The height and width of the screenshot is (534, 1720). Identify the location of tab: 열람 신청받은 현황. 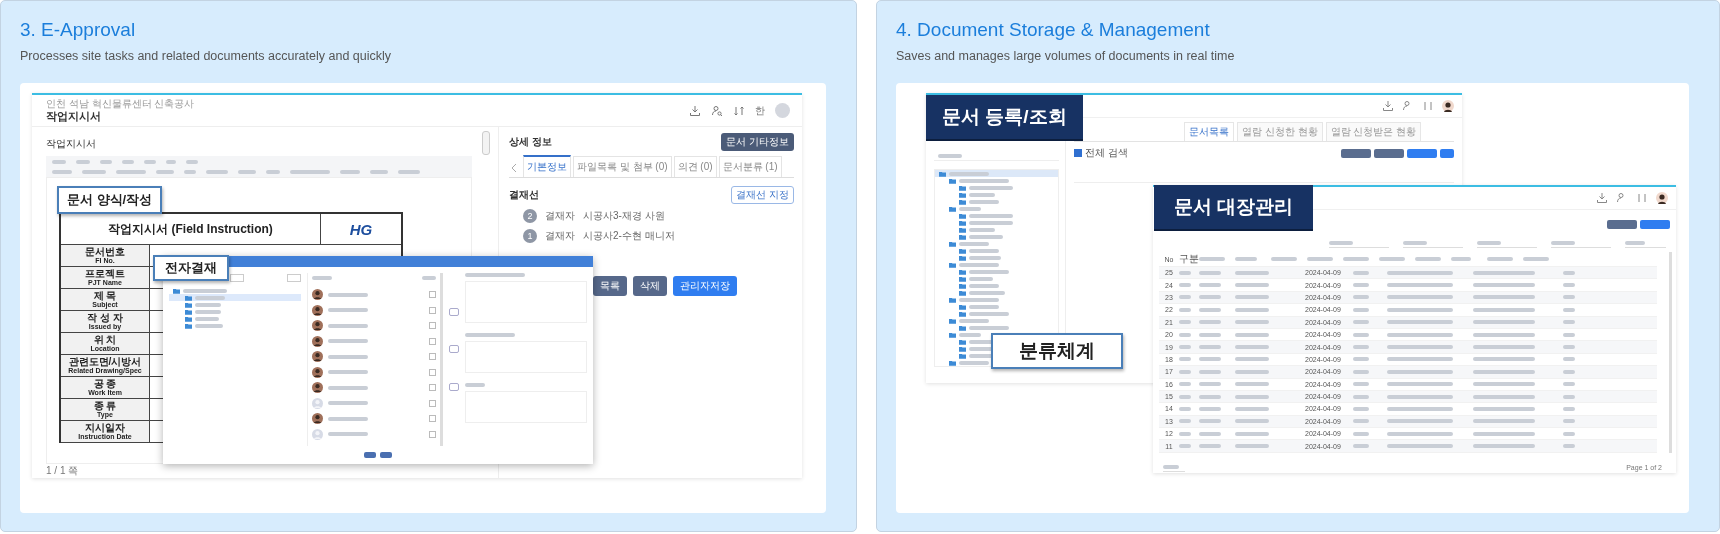
(1373, 131).